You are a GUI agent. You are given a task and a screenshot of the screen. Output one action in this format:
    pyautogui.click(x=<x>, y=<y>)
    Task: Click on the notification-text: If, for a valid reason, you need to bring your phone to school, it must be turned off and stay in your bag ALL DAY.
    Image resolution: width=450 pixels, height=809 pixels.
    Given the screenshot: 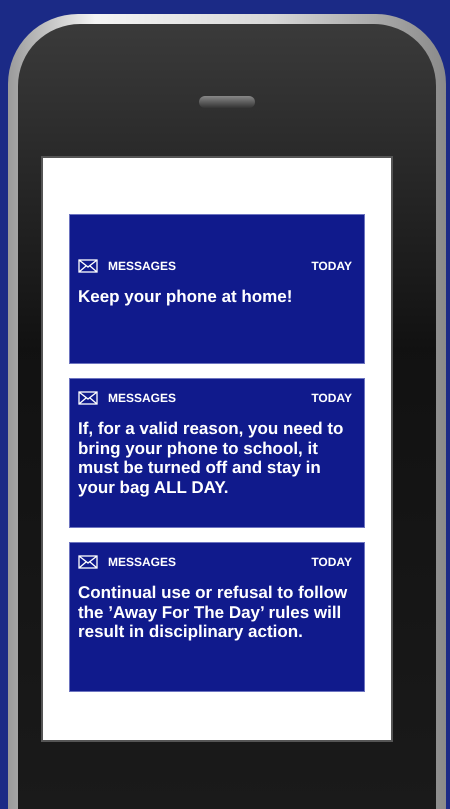 What is the action you would take?
    pyautogui.click(x=211, y=458)
    